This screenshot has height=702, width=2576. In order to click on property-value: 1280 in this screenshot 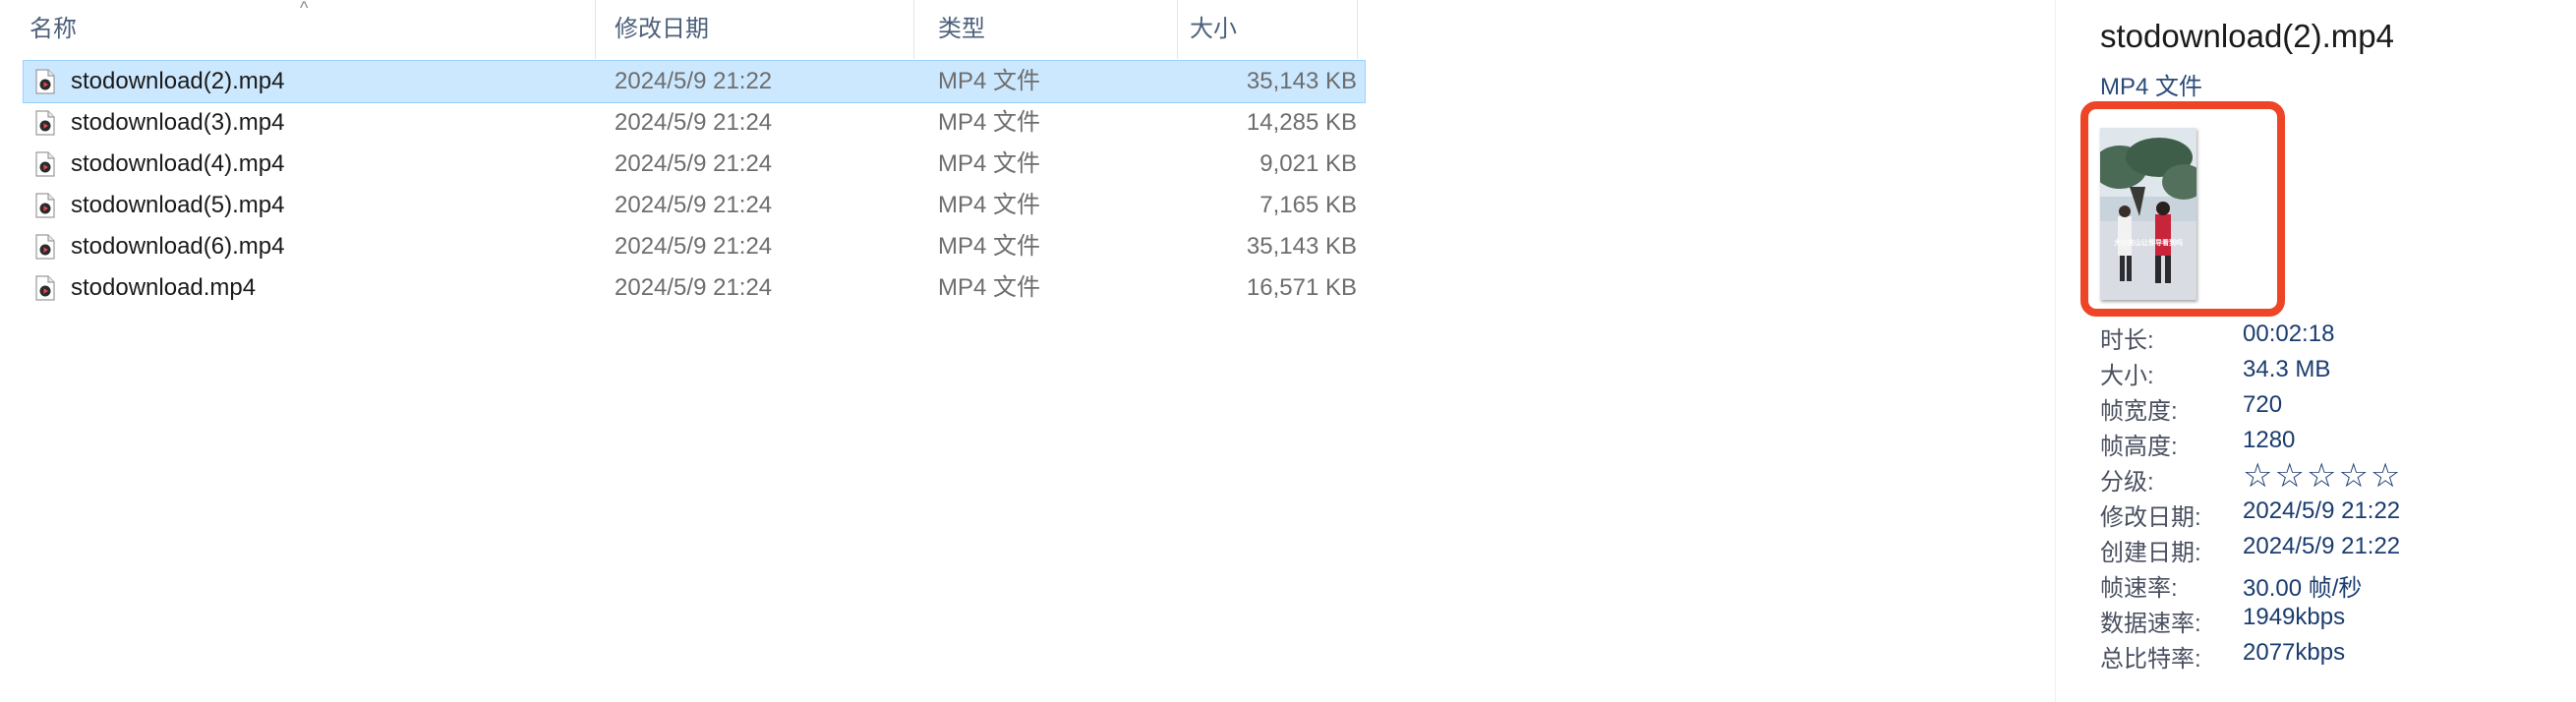, I will do `click(2269, 440)`.